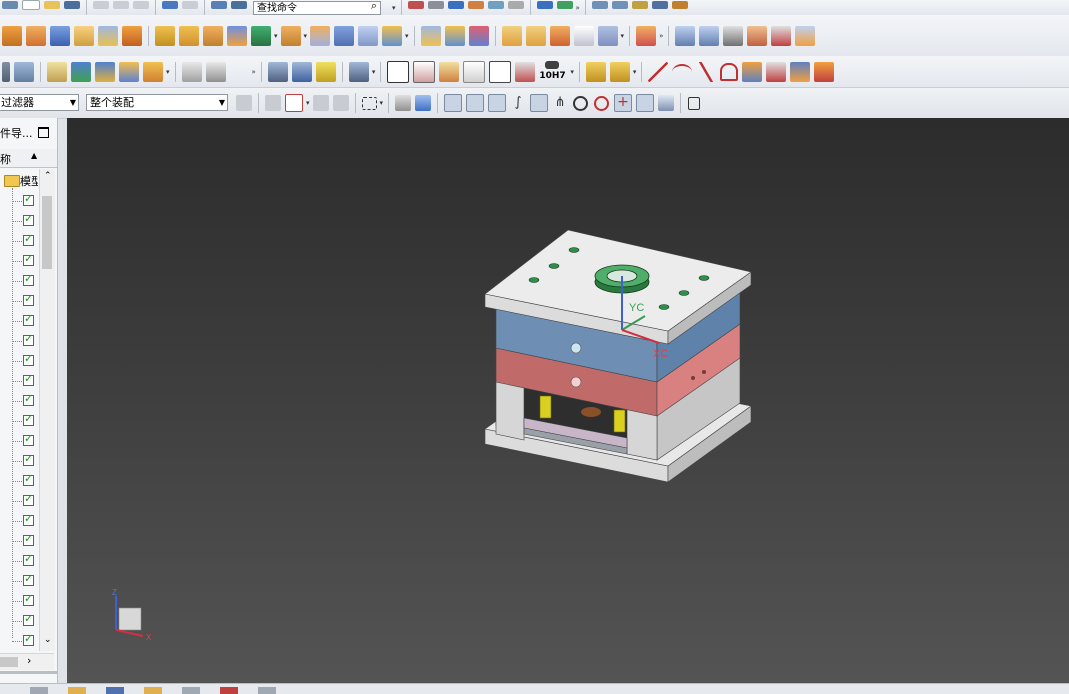 This screenshot has height=694, width=1069. I want to click on snap-pick-icon, so click(320, 103).